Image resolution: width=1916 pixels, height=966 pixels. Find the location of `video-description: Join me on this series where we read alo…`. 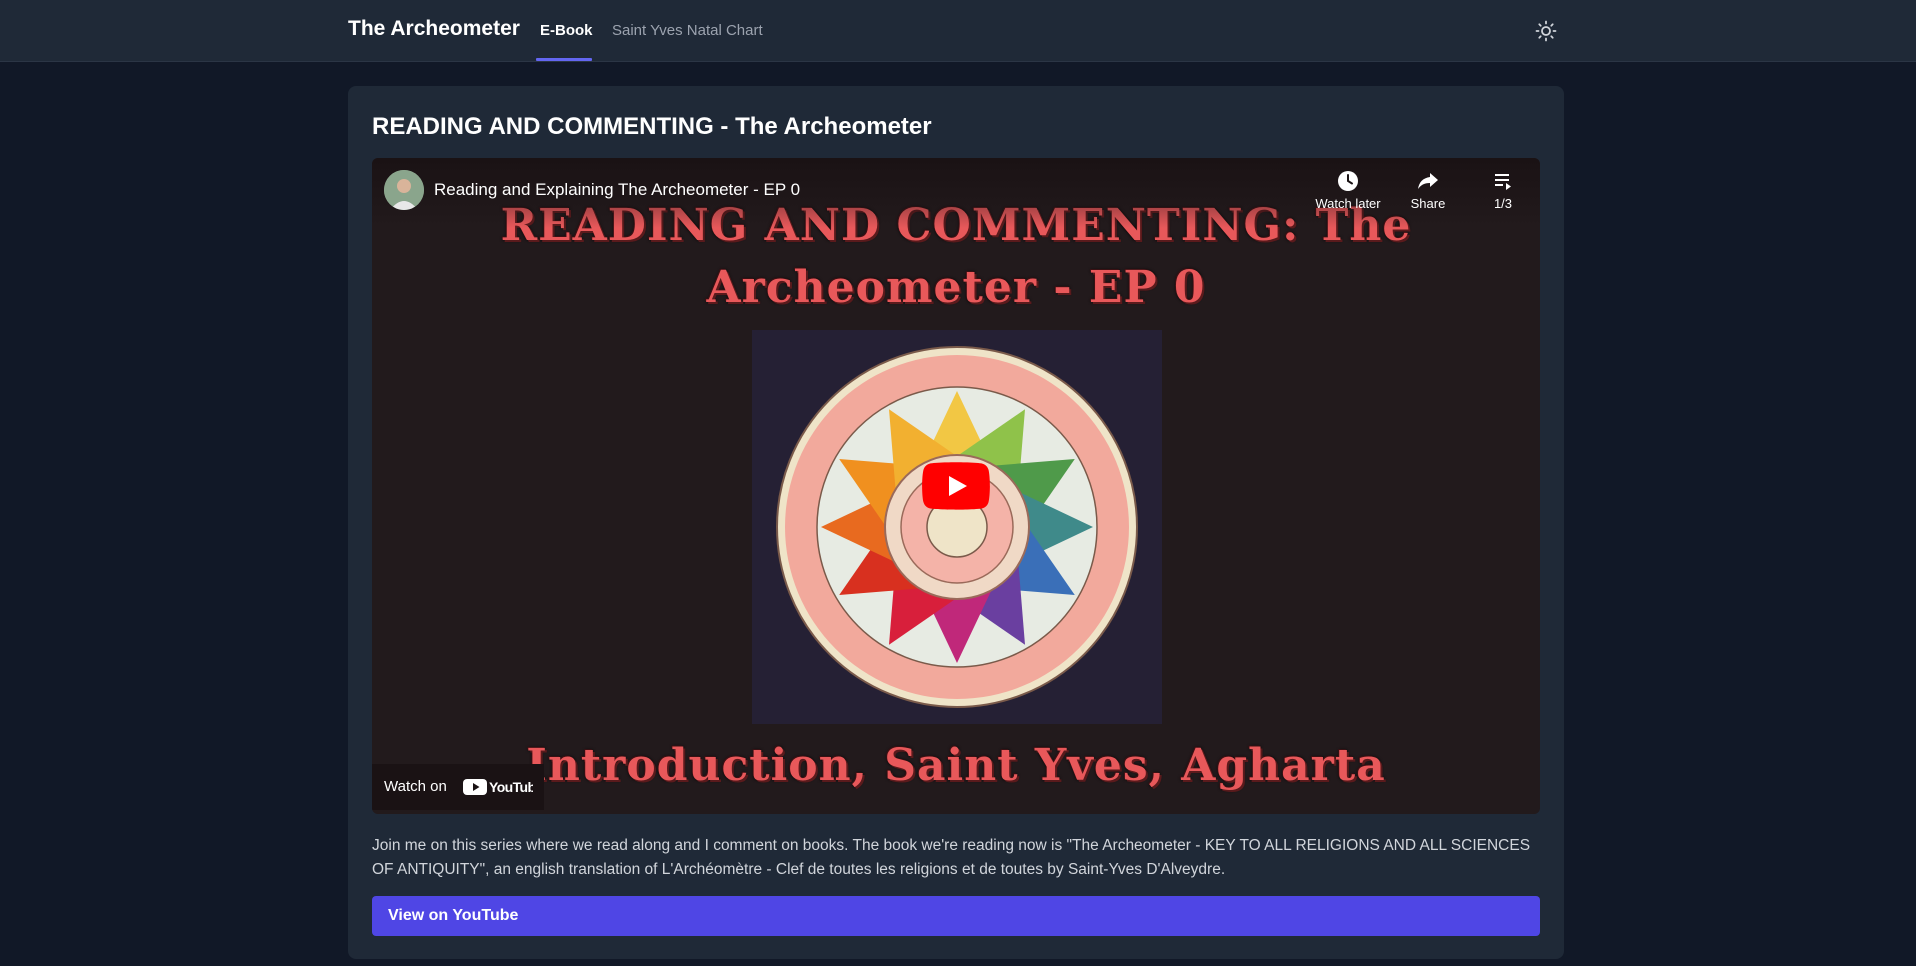

video-description: Join me on this series where we read alo… is located at coordinates (951, 857).